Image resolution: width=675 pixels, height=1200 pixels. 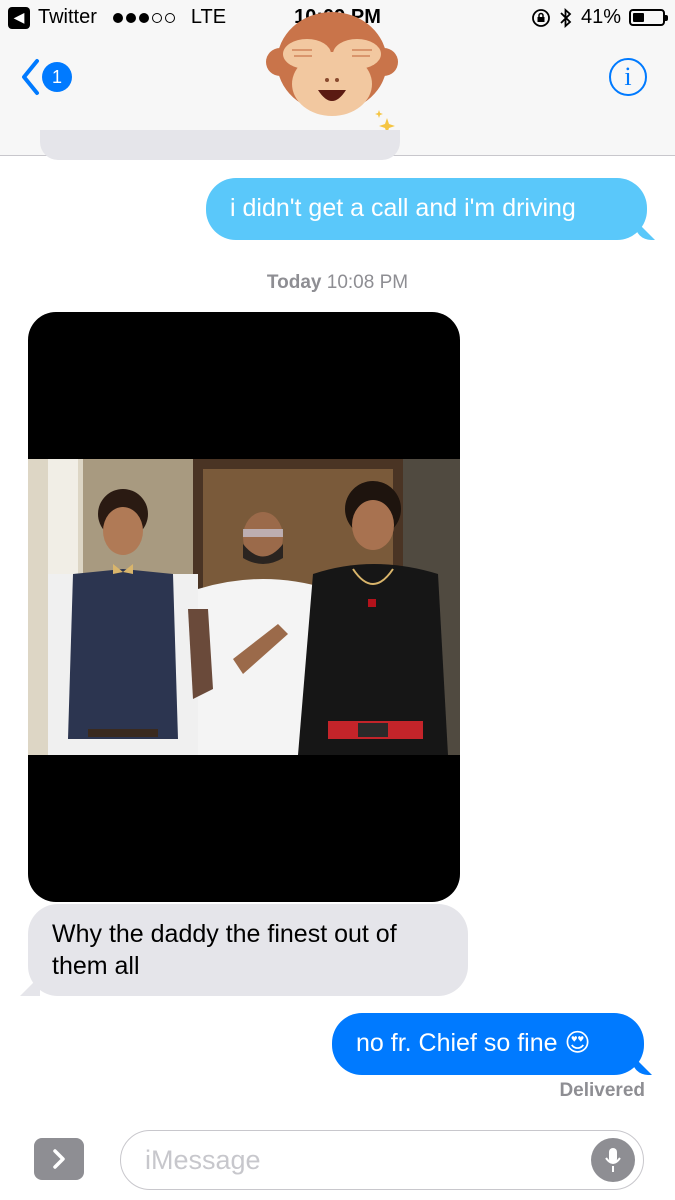 What do you see at coordinates (224, 950) in the screenshot?
I see `message-text: Why the daddy the finest out of them all` at bounding box center [224, 950].